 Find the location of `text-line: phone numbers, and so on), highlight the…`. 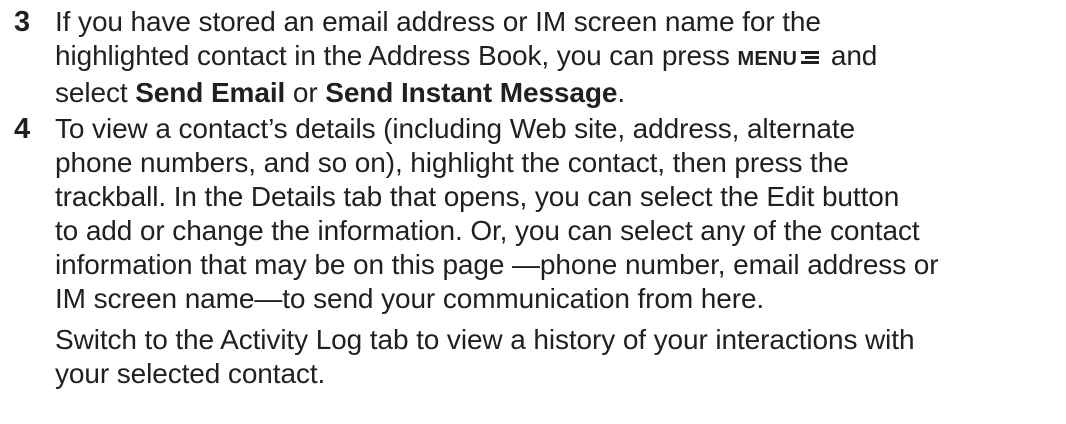

text-line: phone numbers, and so on), highlight the… is located at coordinates (452, 162).